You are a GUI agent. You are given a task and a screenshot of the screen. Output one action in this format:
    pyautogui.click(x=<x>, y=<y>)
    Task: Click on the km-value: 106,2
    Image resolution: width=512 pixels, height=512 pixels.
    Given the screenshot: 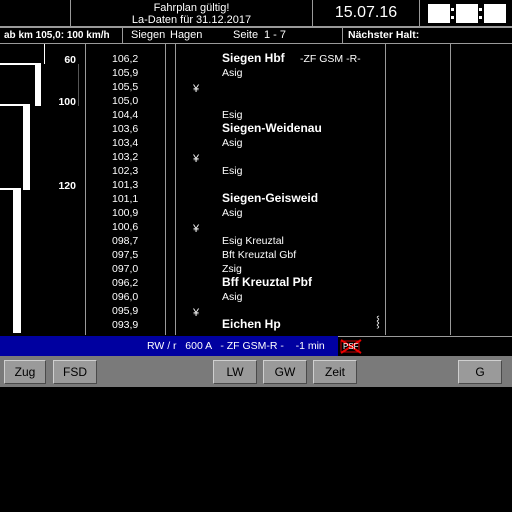 What is the action you would take?
    pyautogui.click(x=125, y=59)
    